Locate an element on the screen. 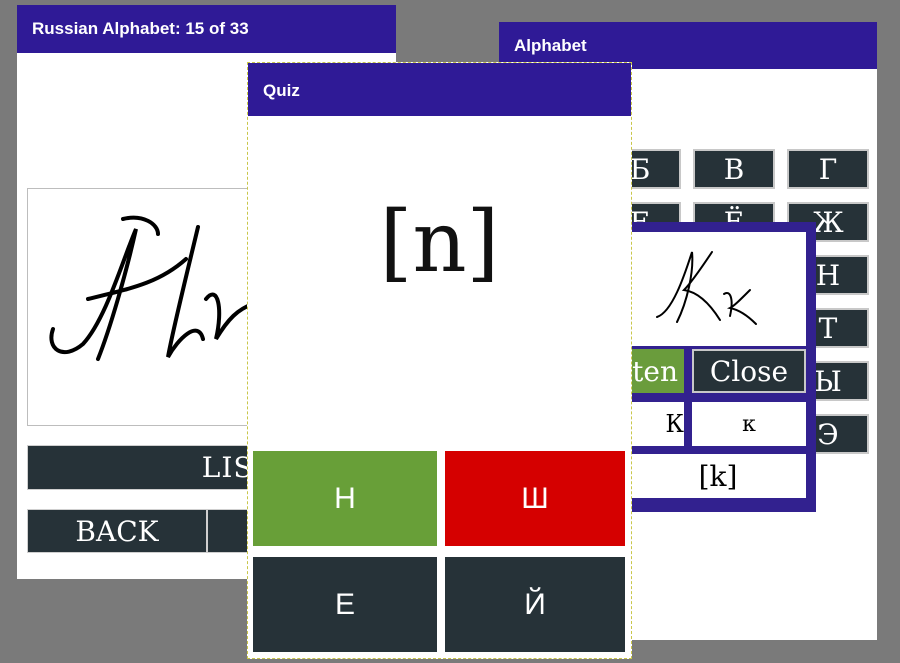 The image size is (900, 663). answer-button-2: Ш is located at coordinates (535, 498).